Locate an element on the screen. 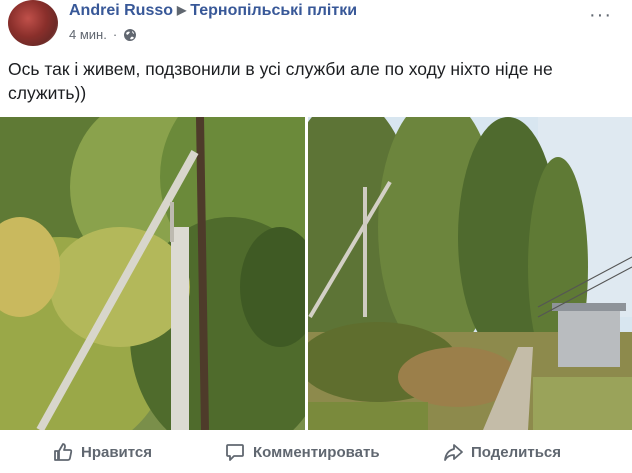 Image resolution: width=632 pixels, height=473 pixels. like-button: Нравится is located at coordinates (102, 452).